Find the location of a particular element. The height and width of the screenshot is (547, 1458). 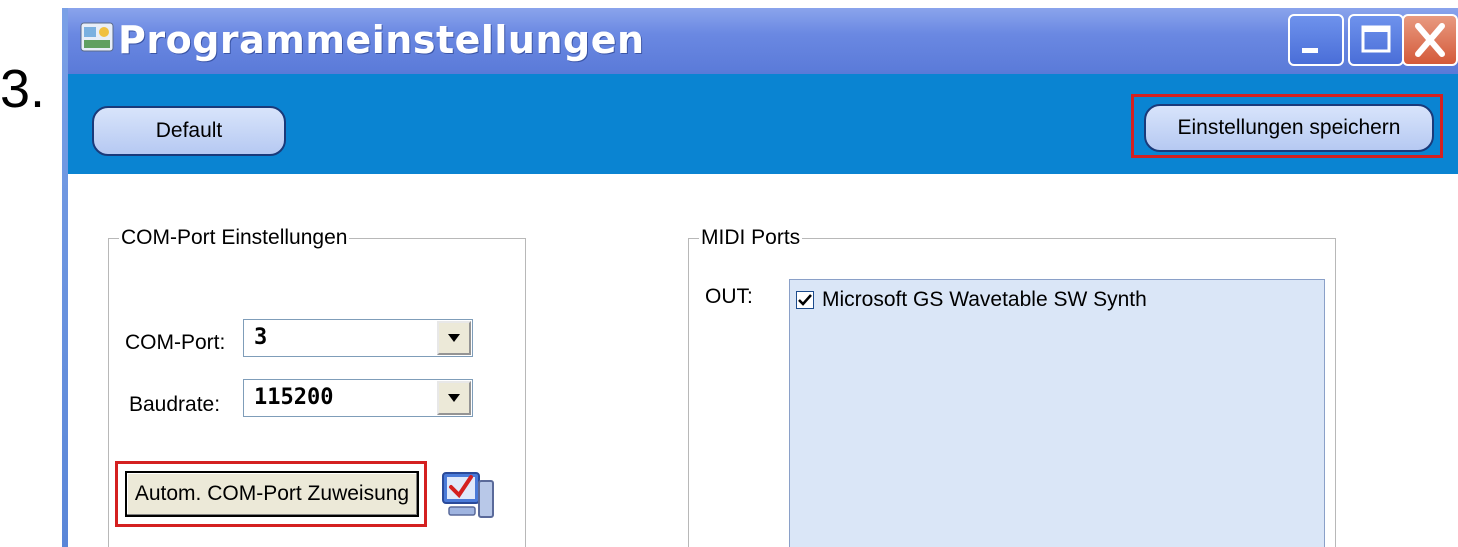

app-icon is located at coordinates (97, 37).